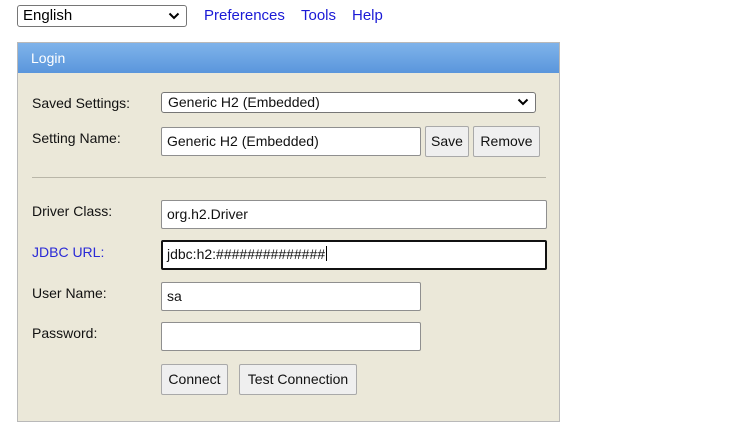 The width and height of the screenshot is (747, 427). I want to click on driver-class-label: Driver Class:, so click(72, 211).